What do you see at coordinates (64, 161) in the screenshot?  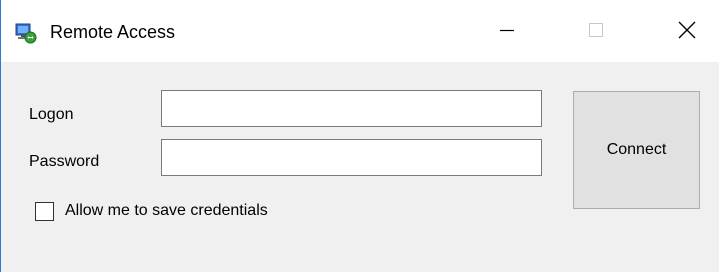 I see `password-label: Password` at bounding box center [64, 161].